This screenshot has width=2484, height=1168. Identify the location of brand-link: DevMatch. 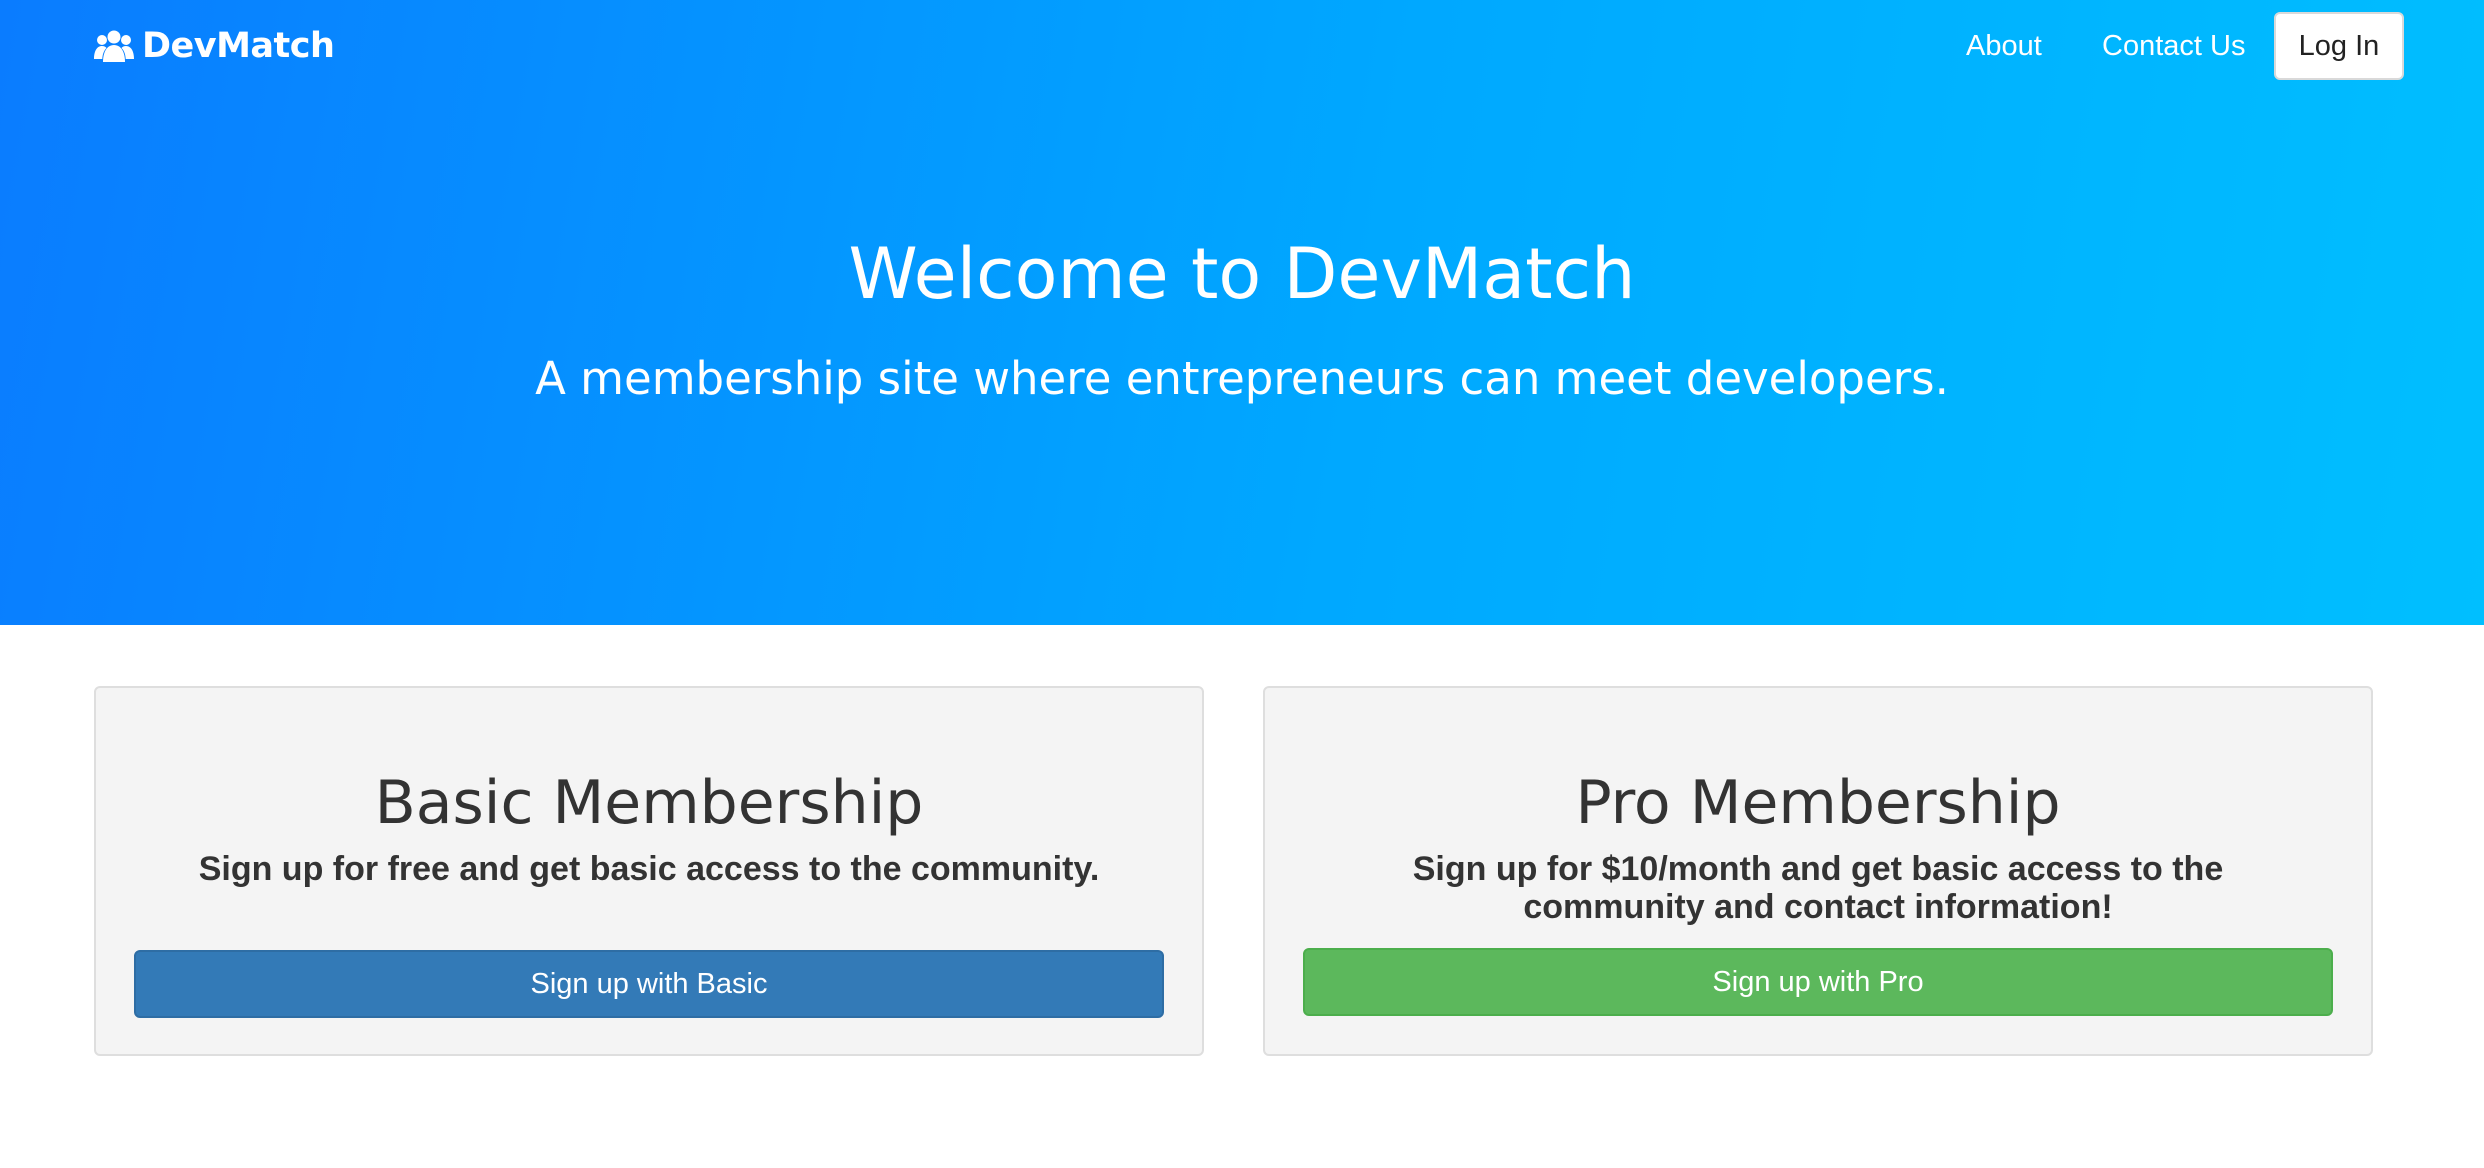
(214, 46).